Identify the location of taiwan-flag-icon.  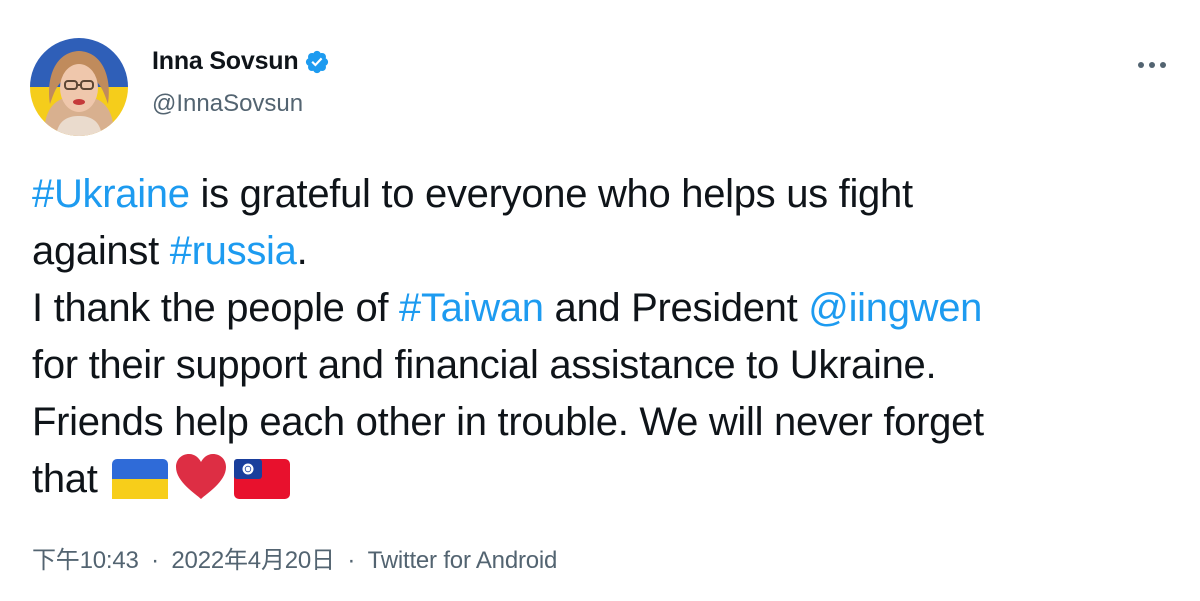
(262, 486).